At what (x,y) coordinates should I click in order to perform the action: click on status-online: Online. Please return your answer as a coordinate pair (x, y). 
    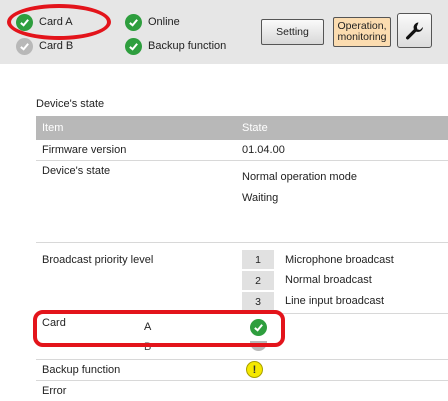
    Looking at the image, I should click on (152, 22).